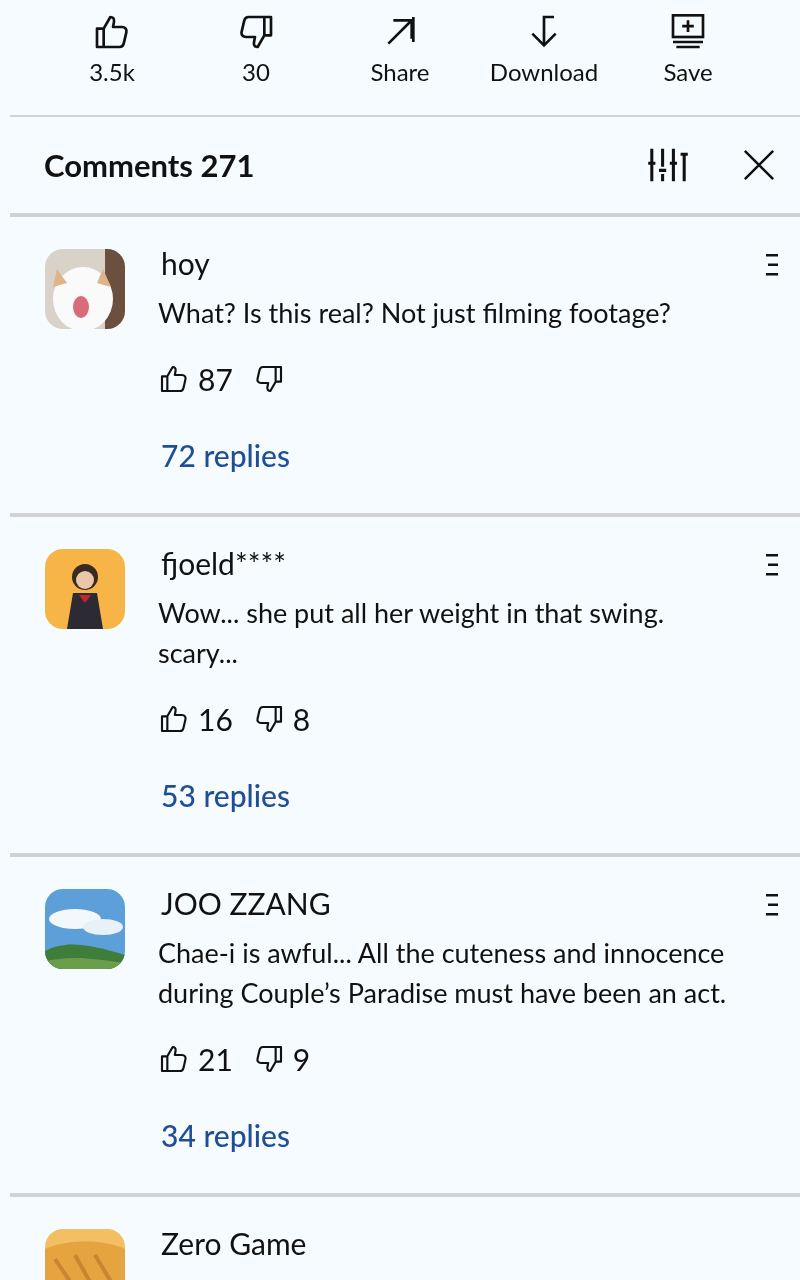  I want to click on comment-author: JOO ZZANG, so click(462, 903).